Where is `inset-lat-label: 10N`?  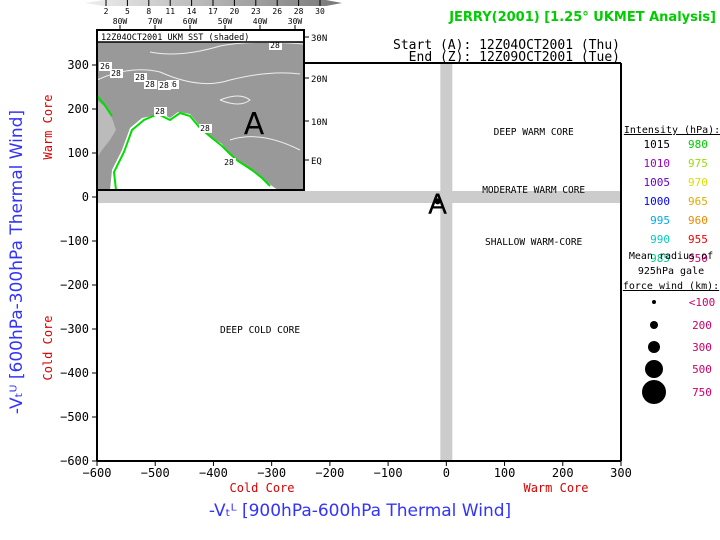
inset-lat-label: 10N is located at coordinates (319, 123).